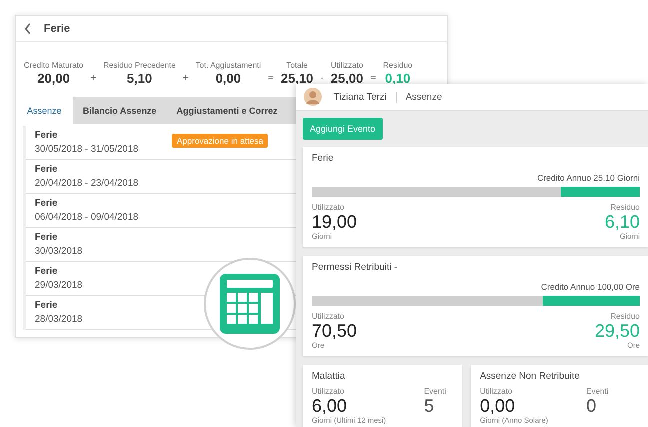  Describe the element at coordinates (424, 97) in the screenshot. I see `section-title: Assenze` at that location.